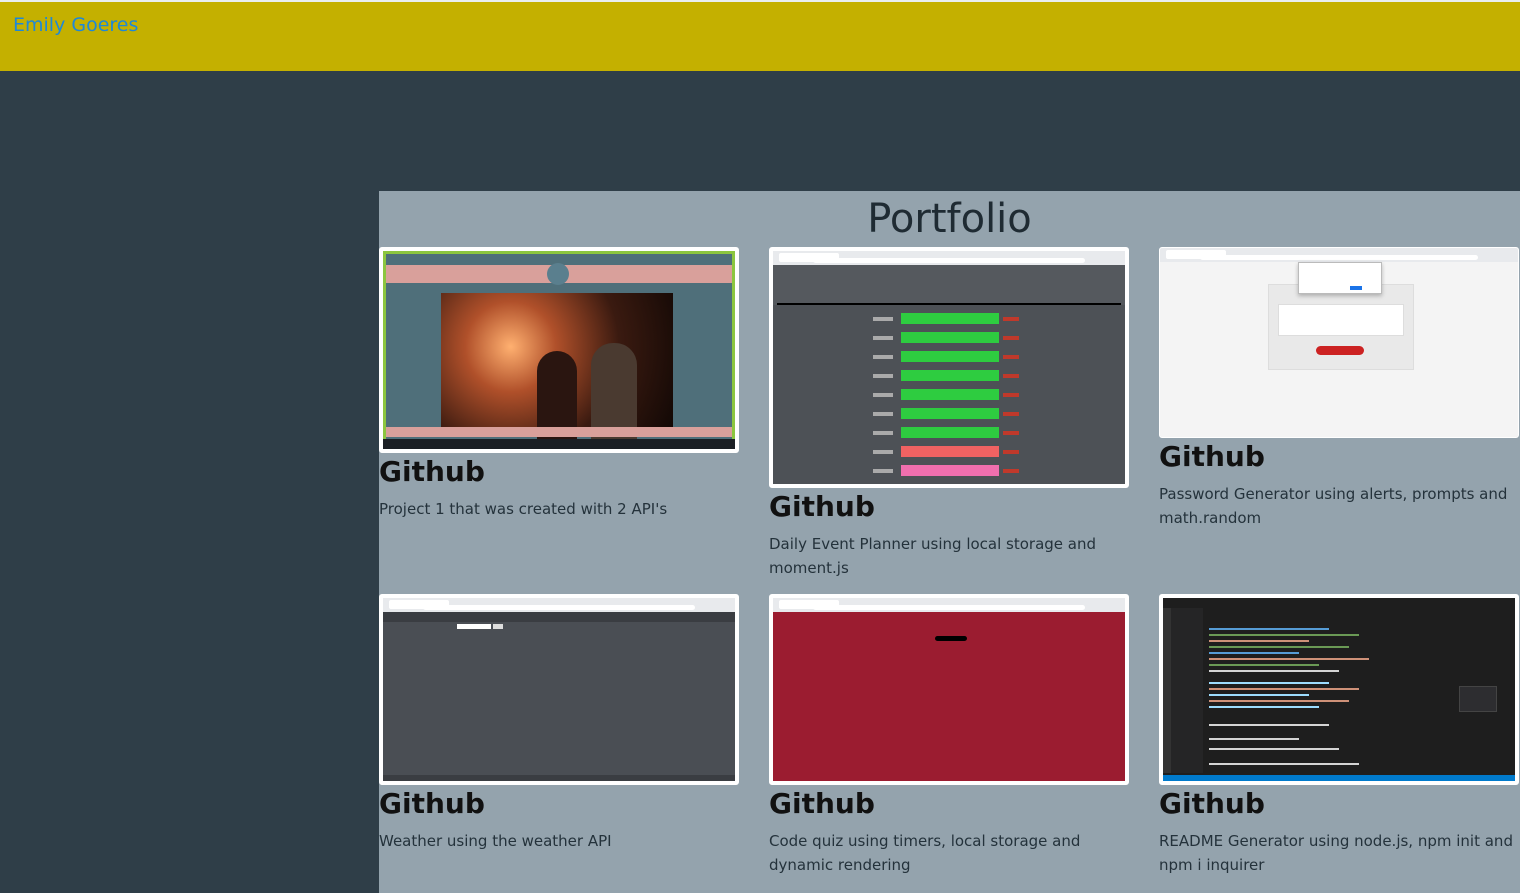 The height and width of the screenshot is (893, 1520). Describe the element at coordinates (949, 507) in the screenshot. I see `github-link-2: Github` at that location.